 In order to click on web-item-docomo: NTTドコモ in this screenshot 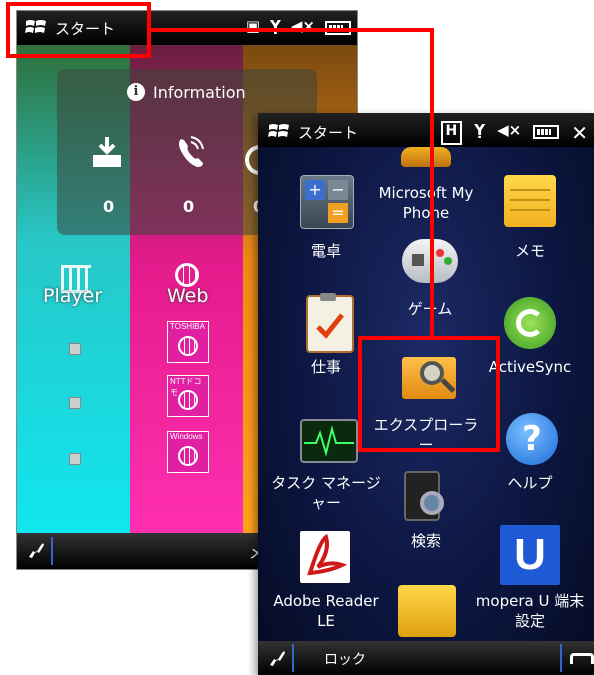, I will do `click(188, 396)`.